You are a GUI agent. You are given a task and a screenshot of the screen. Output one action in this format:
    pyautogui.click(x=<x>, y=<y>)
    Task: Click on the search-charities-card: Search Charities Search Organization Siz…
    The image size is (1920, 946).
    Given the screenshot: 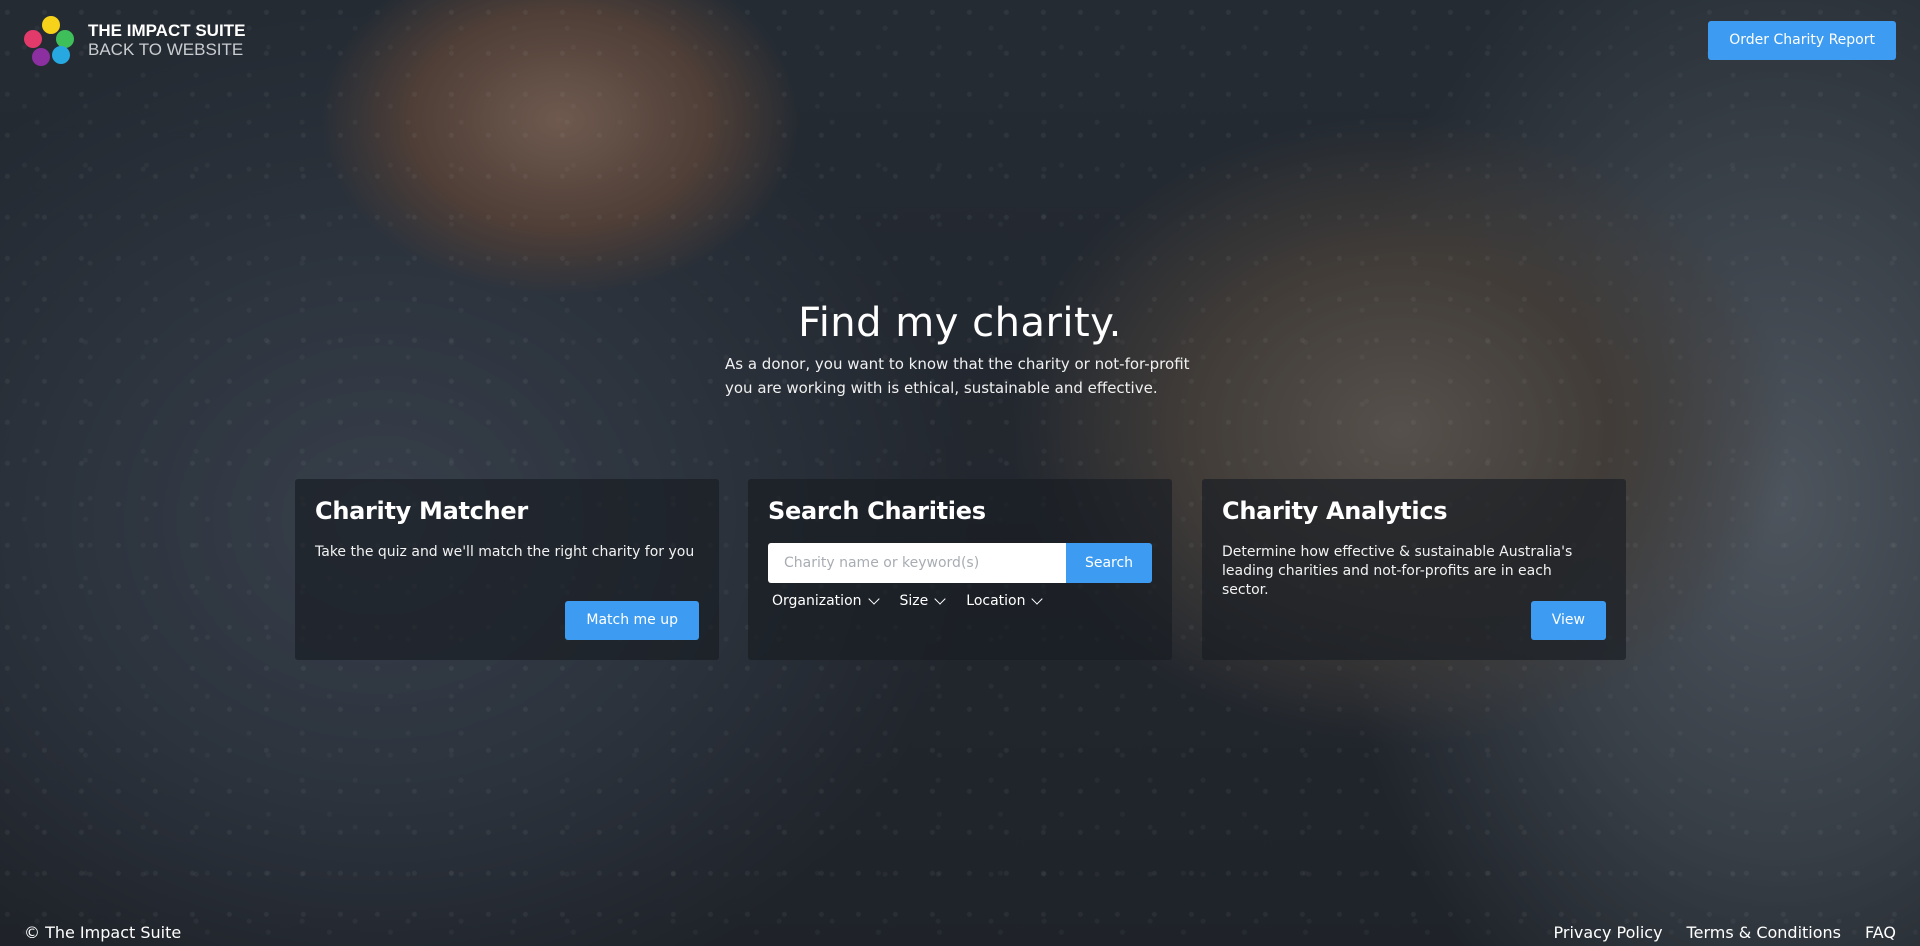 What is the action you would take?
    pyautogui.click(x=960, y=569)
    